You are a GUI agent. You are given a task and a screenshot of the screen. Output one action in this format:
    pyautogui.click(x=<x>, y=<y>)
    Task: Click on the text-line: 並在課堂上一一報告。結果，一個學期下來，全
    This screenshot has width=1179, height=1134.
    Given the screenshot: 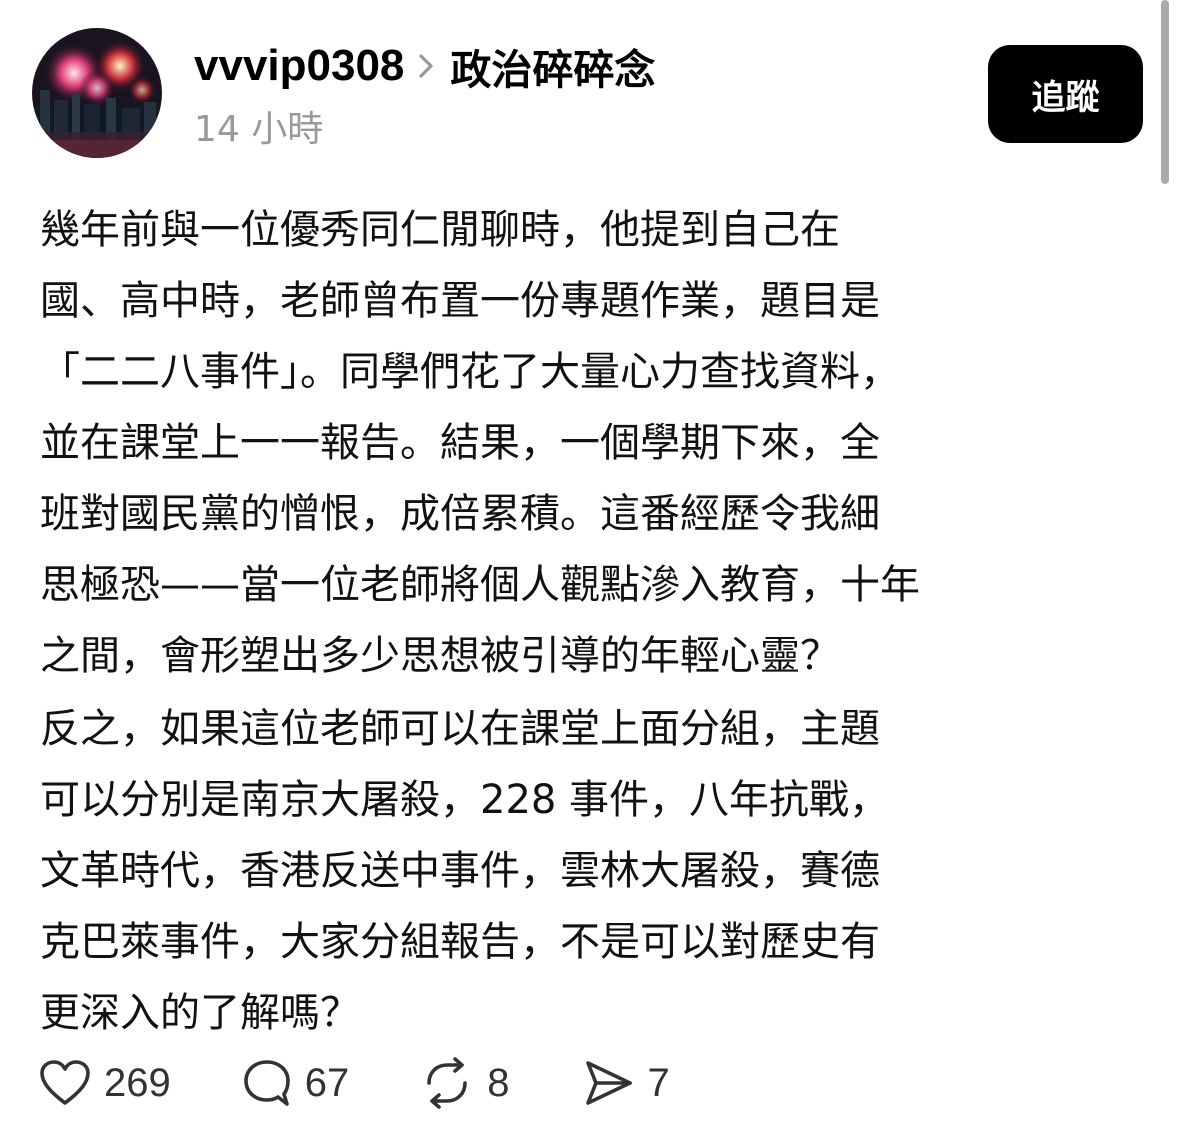 What is the action you would take?
    pyautogui.click(x=460, y=443)
    